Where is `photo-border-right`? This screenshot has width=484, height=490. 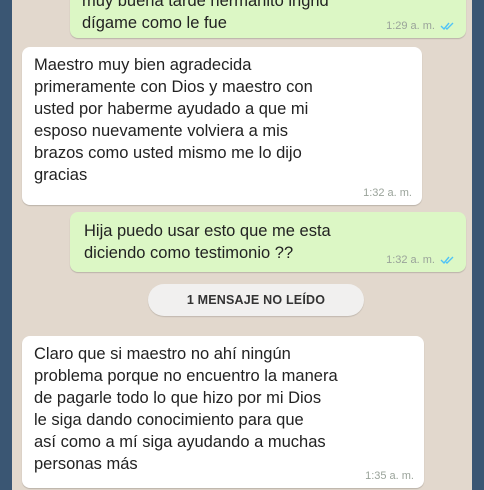
photo-border-right is located at coordinates (478, 245).